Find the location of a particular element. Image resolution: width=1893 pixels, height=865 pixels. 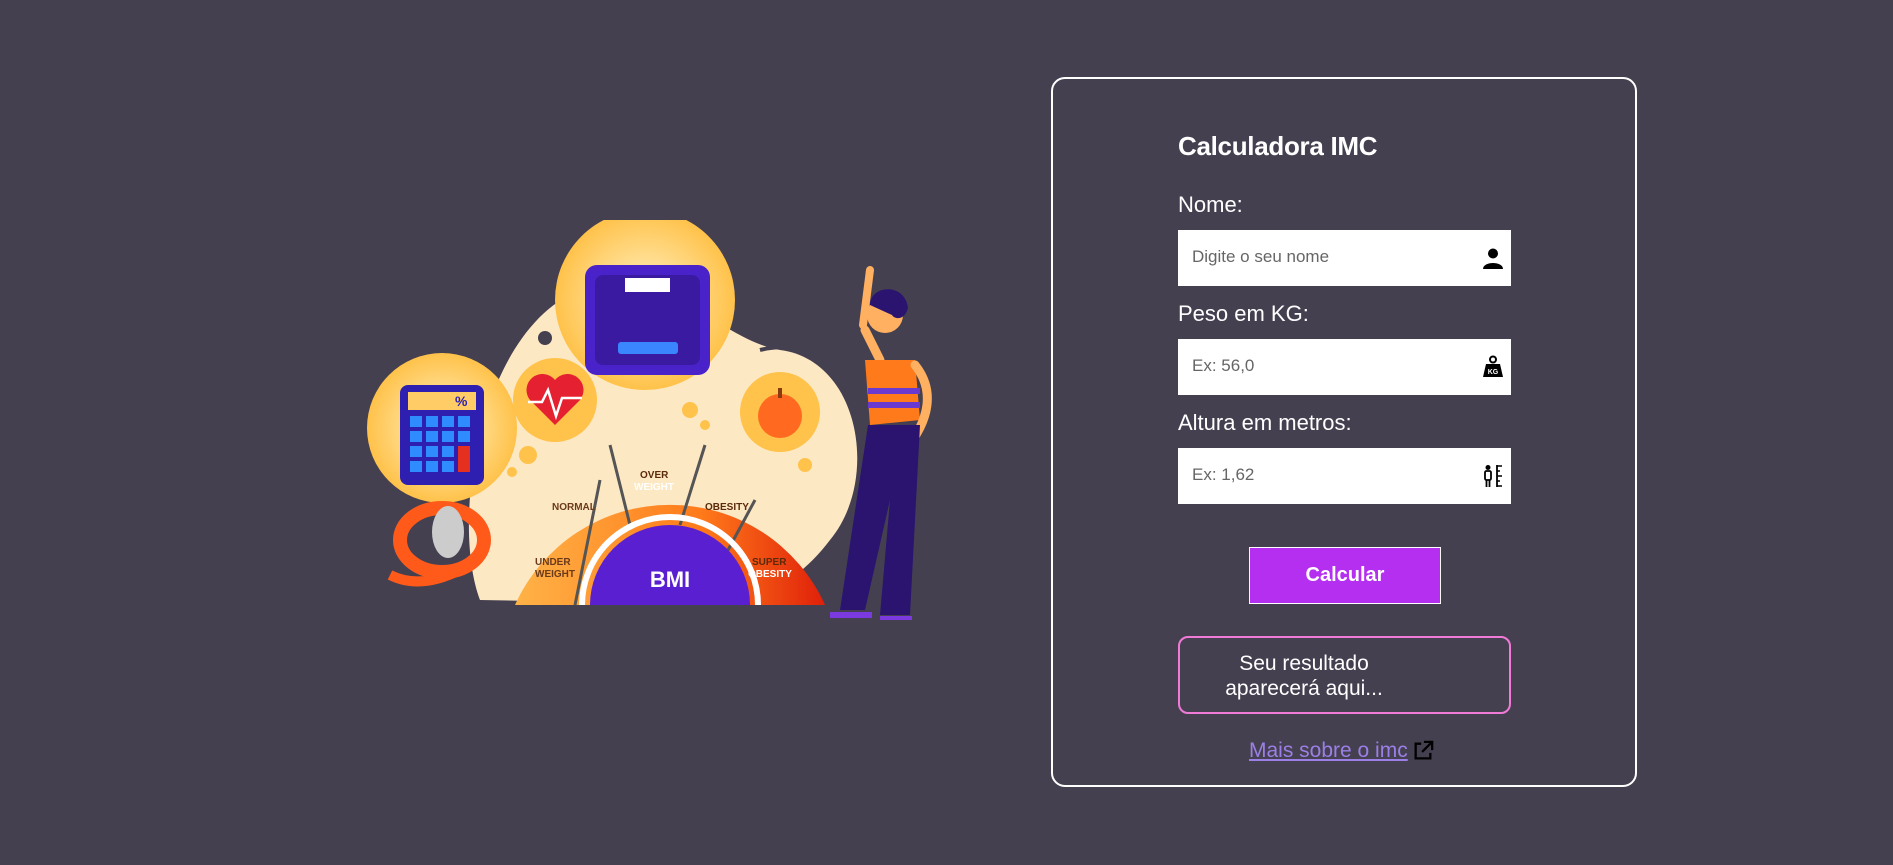

name-label: Nome: is located at coordinates (1210, 204).